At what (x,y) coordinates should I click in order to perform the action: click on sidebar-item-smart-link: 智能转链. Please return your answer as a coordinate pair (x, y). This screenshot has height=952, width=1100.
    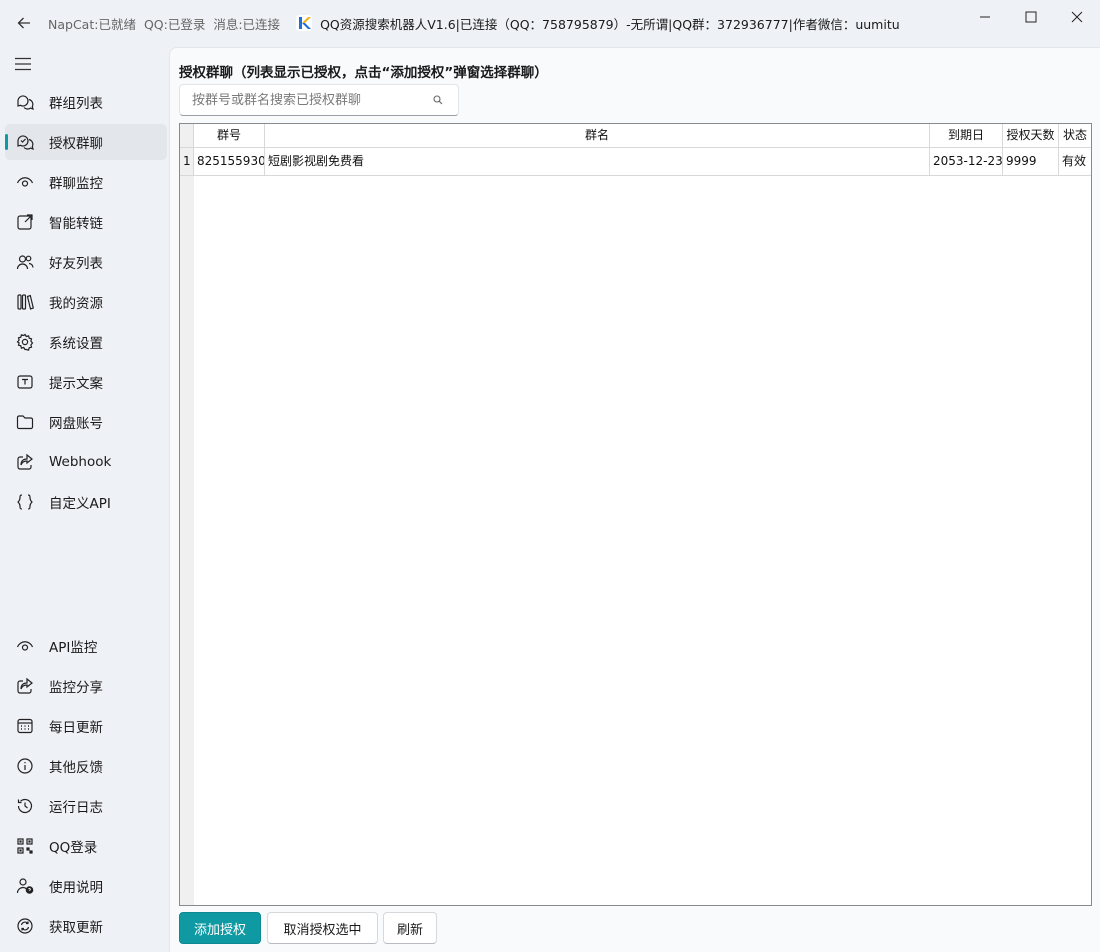
    Looking at the image, I should click on (86, 222).